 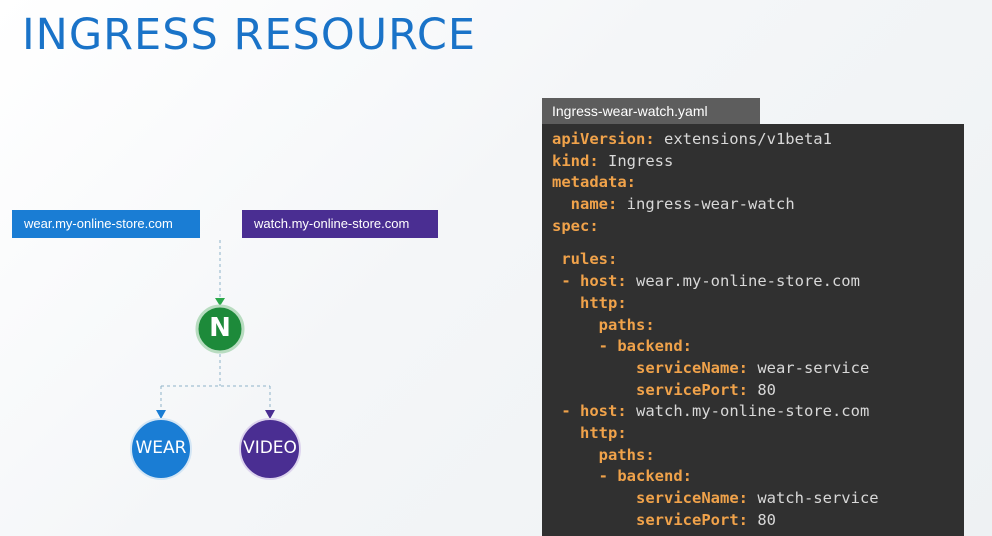 I want to click on code-key: kind:, so click(x=575, y=160).